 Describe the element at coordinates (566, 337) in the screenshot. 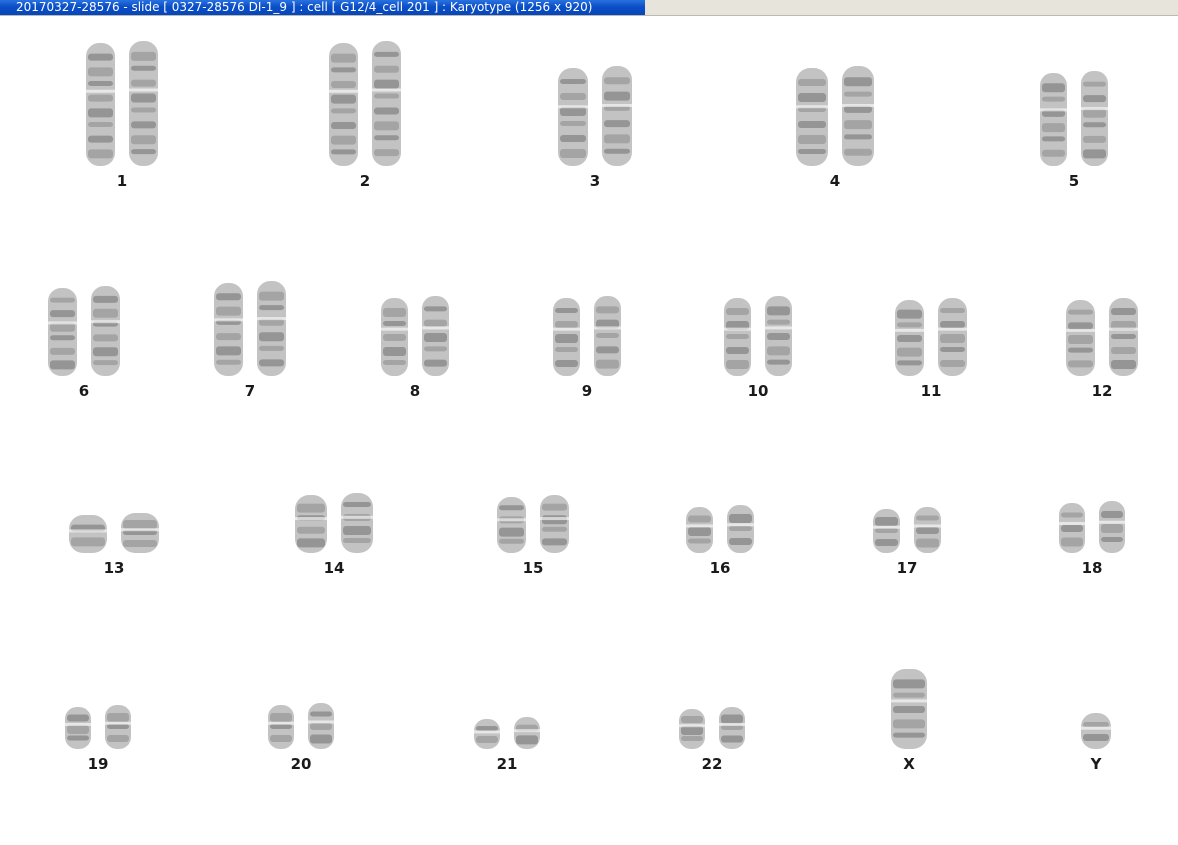

I see `chromosome-9-a` at that location.